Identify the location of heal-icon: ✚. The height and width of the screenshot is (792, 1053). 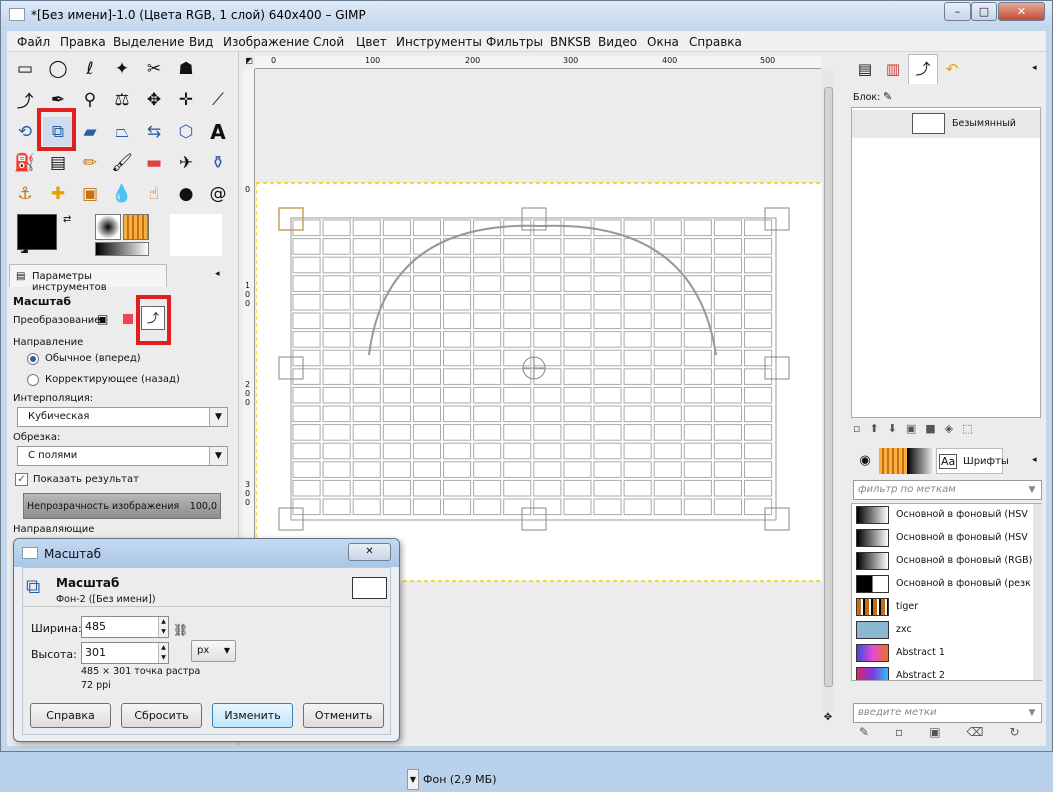
(58, 193).